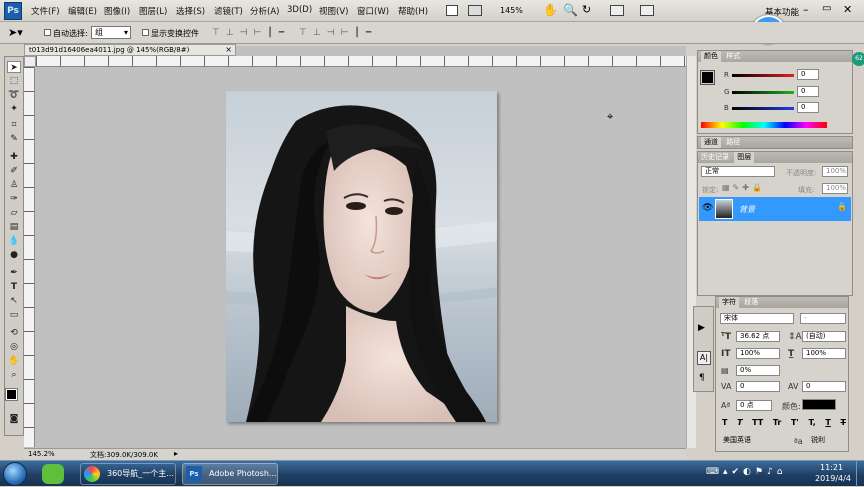 Image resolution: width=864 pixels, height=487 pixels. What do you see at coordinates (716, 157) in the screenshot?
I see `tab-history: 历史记录` at bounding box center [716, 157].